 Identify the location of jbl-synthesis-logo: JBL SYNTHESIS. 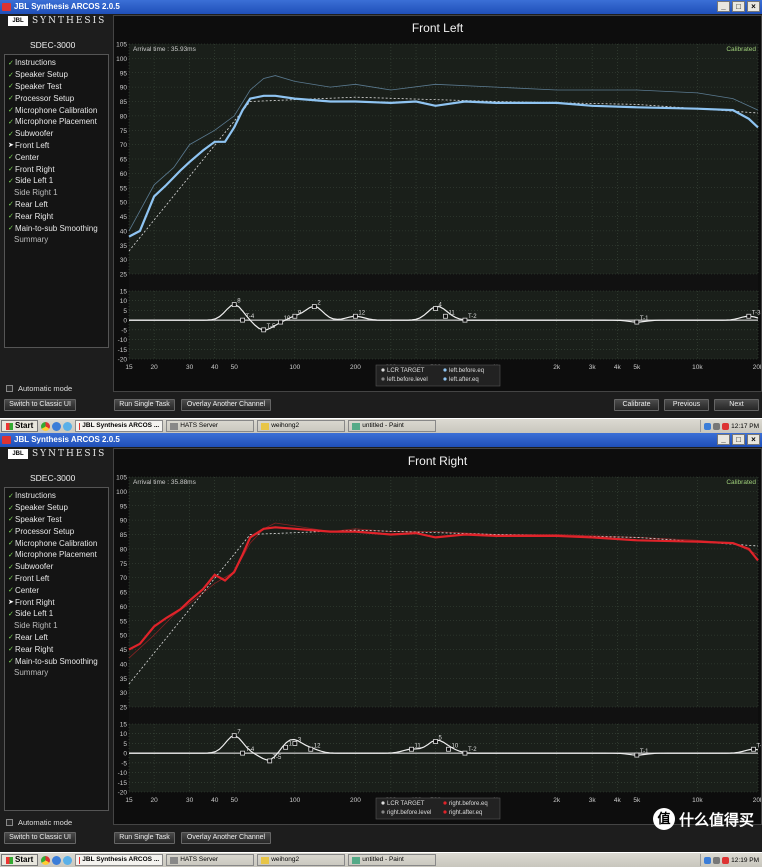
(57, 454).